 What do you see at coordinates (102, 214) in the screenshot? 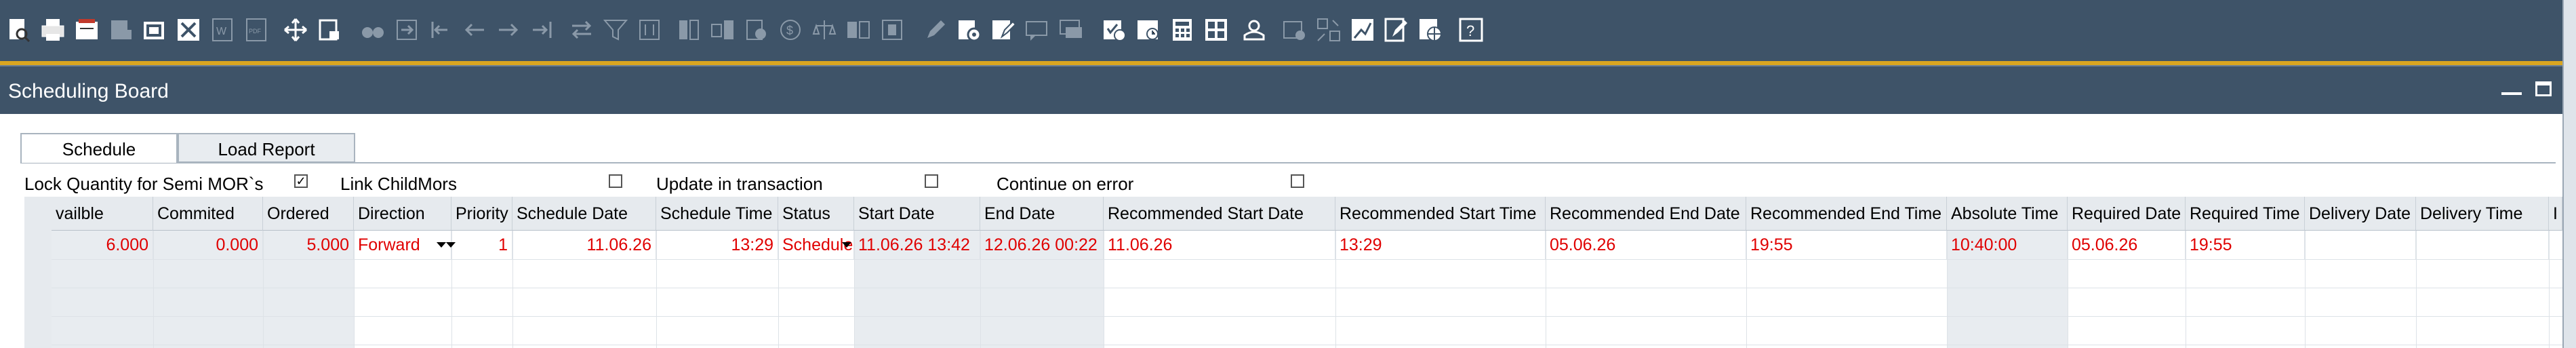
I see `column-header-available: vailble` at bounding box center [102, 214].